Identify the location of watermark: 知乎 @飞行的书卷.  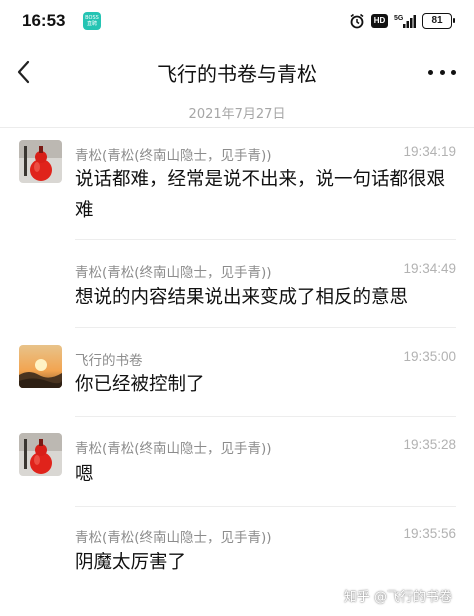
(397, 597).